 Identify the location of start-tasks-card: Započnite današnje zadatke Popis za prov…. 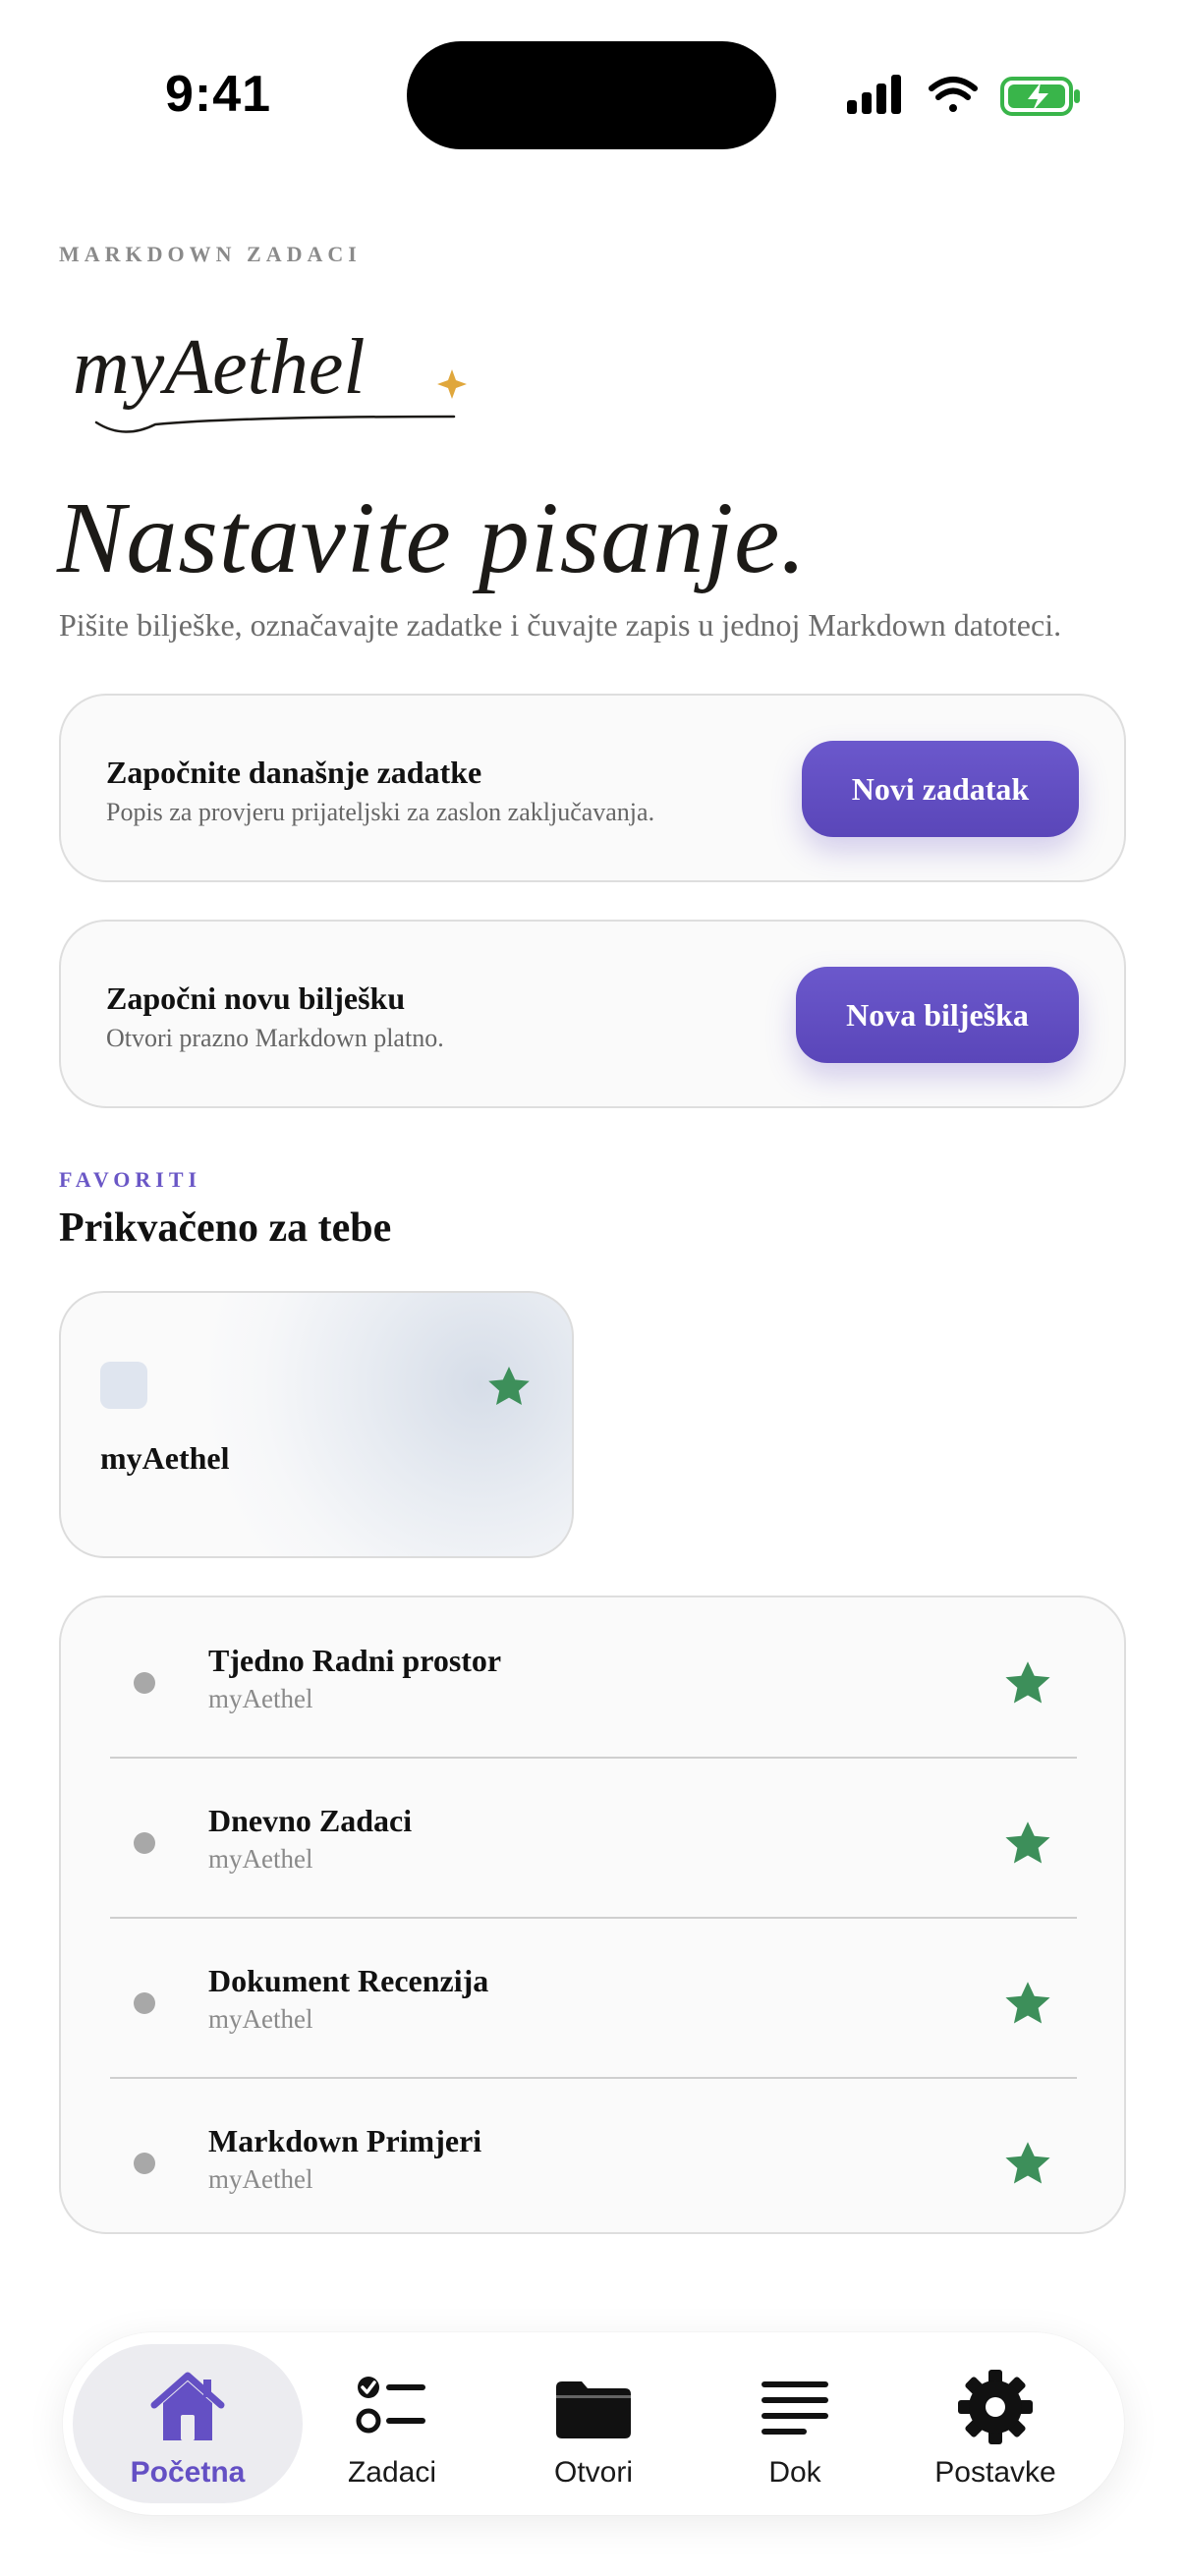
(592, 788).